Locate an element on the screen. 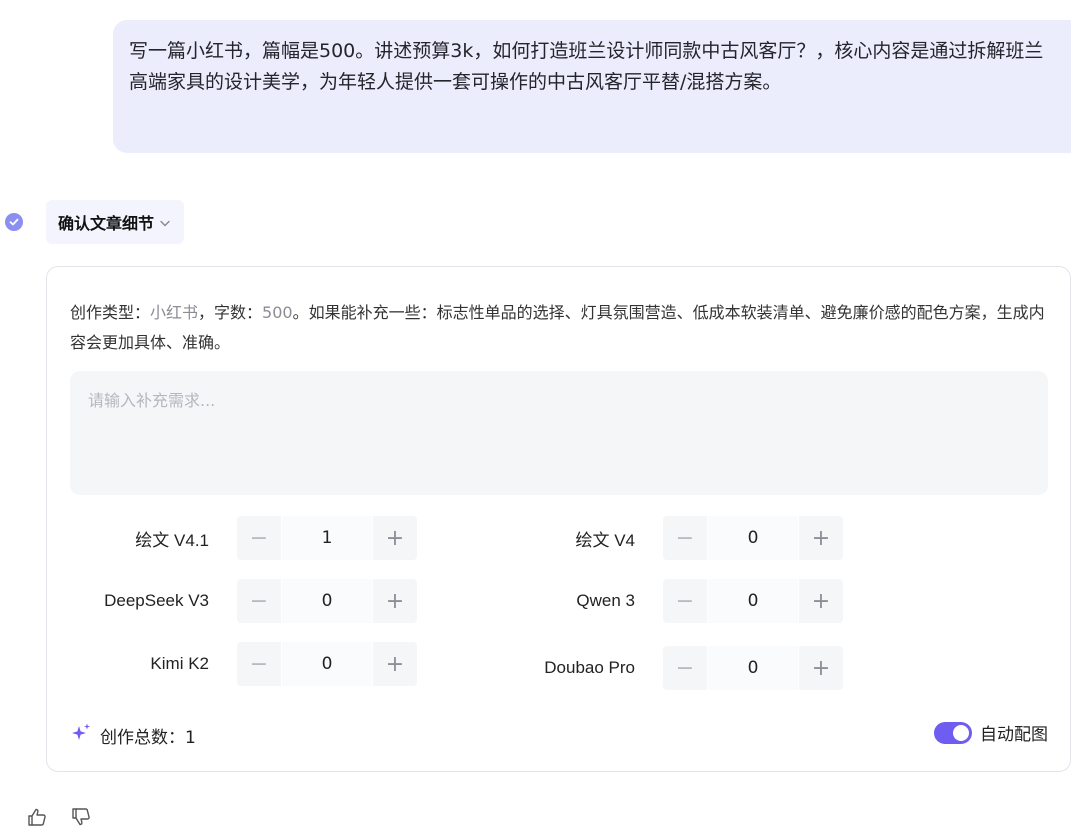 The height and width of the screenshot is (835, 1080). auto-image-toggle is located at coordinates (953, 732).